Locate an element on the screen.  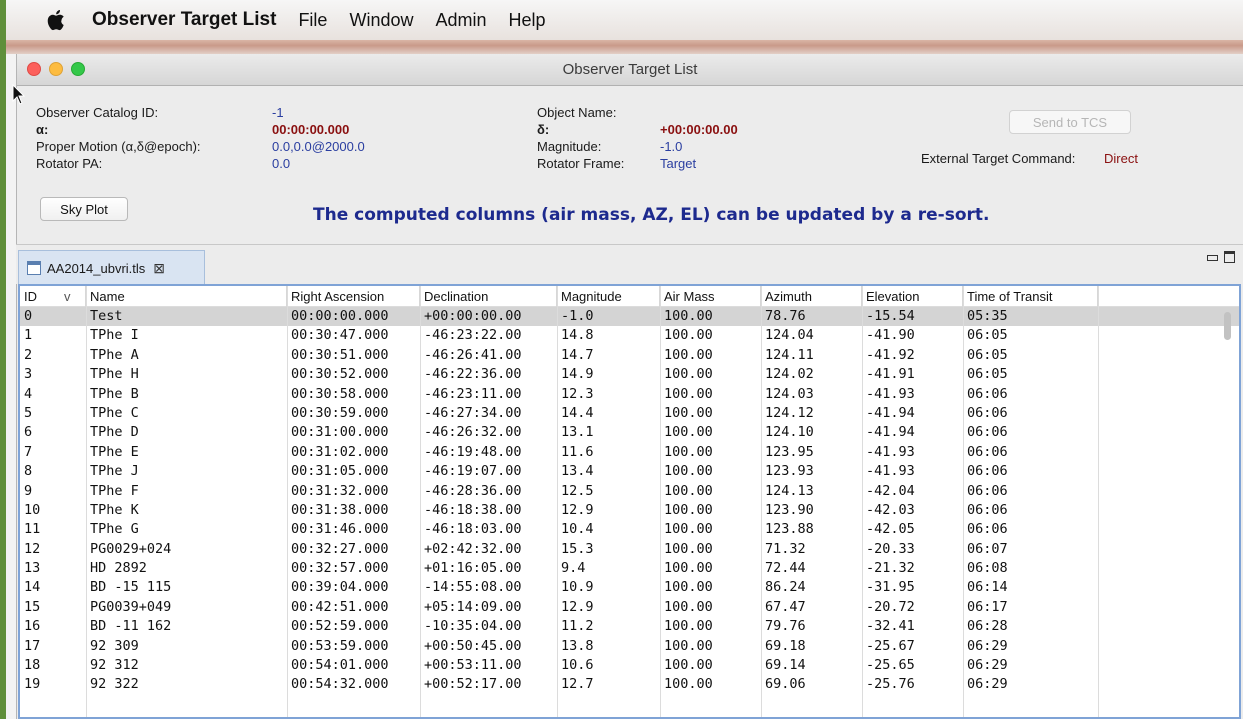
col-header-right-ascension: Right Ascension is located at coordinates (353, 296).